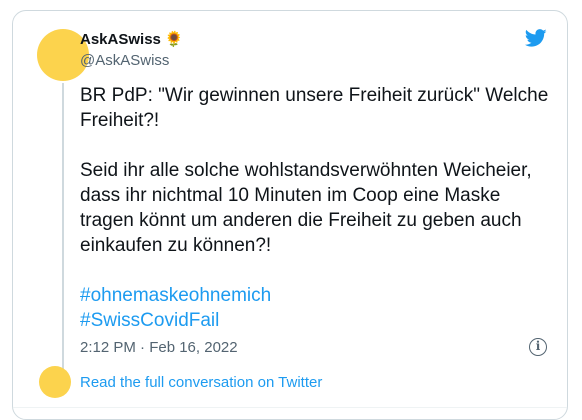 The image size is (582, 420). Describe the element at coordinates (536, 38) in the screenshot. I see `twitter-bird-icon` at that location.